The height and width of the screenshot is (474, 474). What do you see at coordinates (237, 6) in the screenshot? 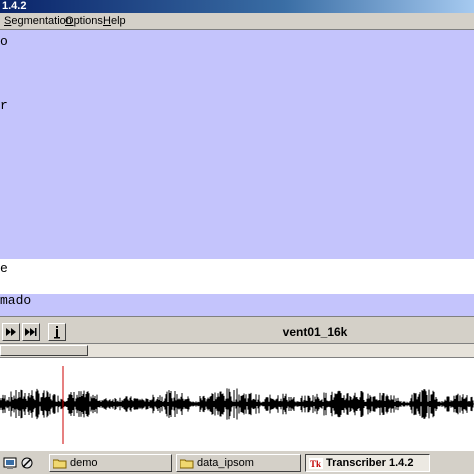
I see `window-titlebar: 1.4.2` at bounding box center [237, 6].